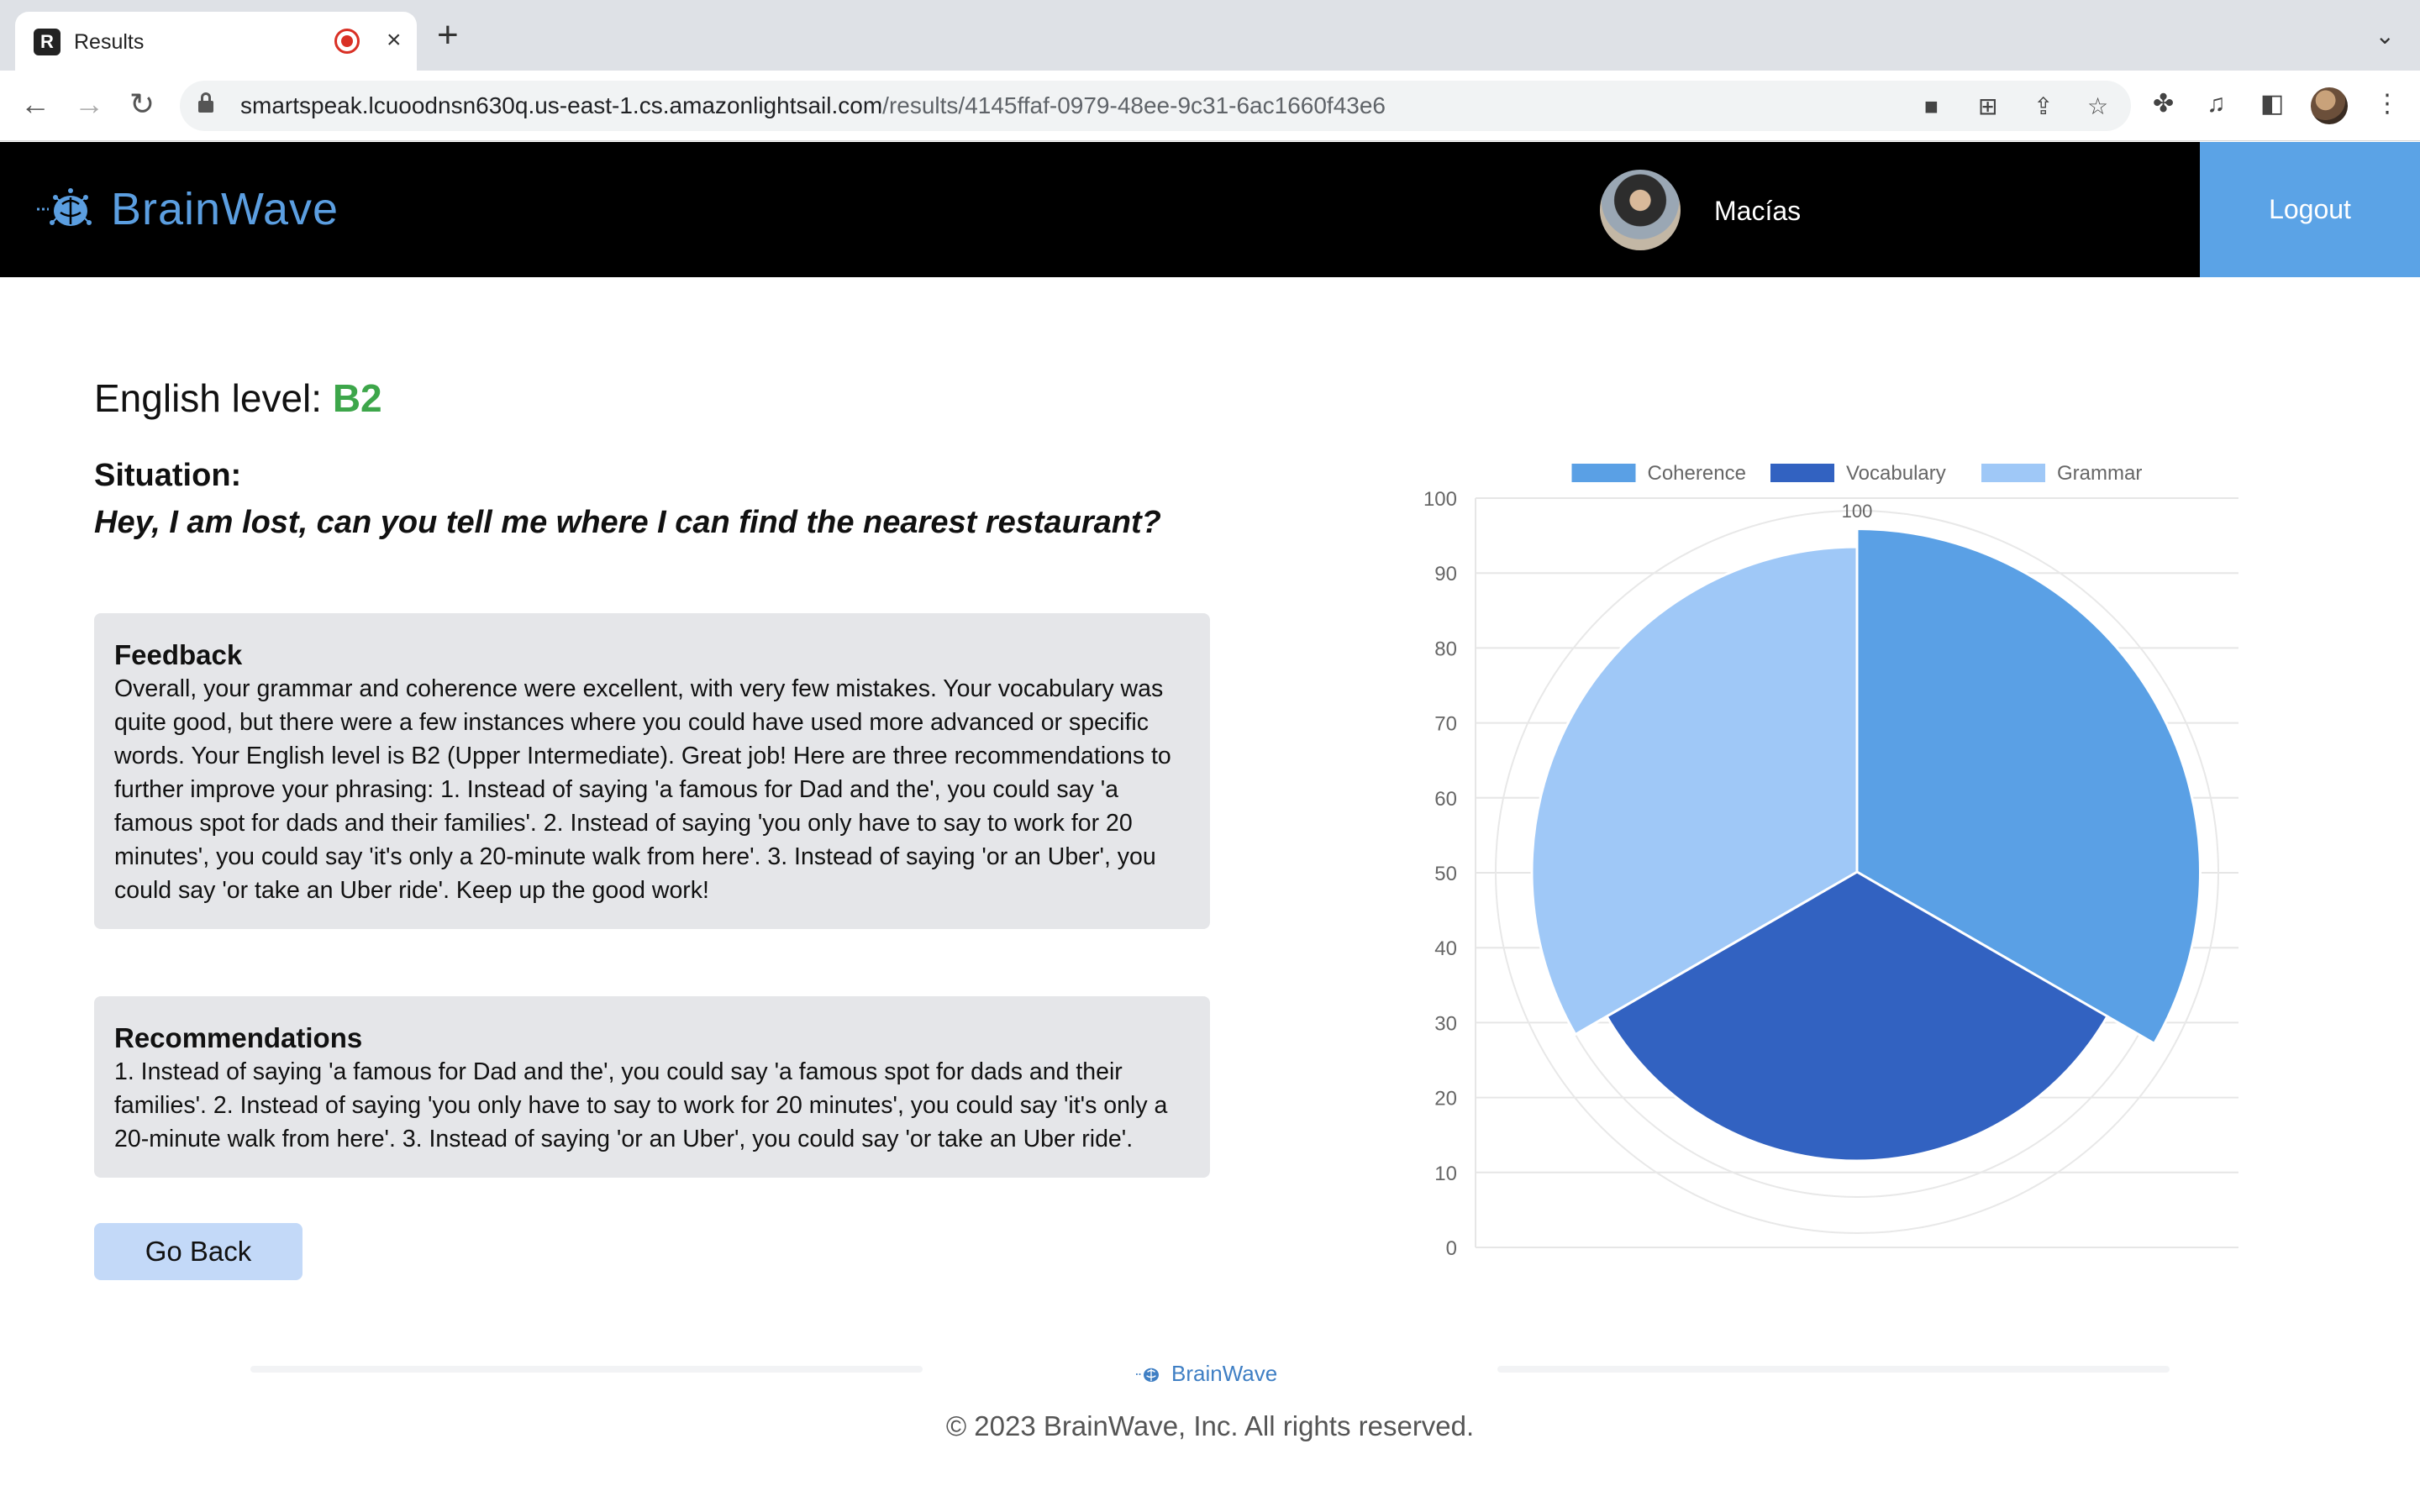  What do you see at coordinates (89, 104) in the screenshot?
I see `forward-icon: →` at bounding box center [89, 104].